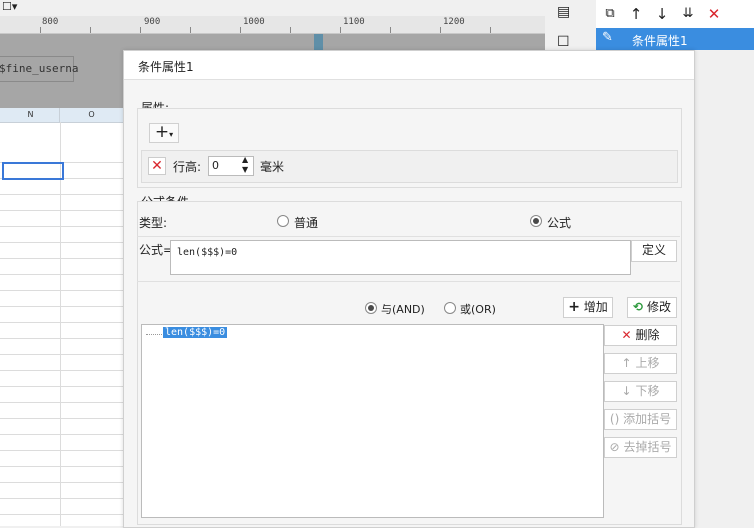  What do you see at coordinates (614, 419) in the screenshot?
I see `bracket-icon: ()` at bounding box center [614, 419].